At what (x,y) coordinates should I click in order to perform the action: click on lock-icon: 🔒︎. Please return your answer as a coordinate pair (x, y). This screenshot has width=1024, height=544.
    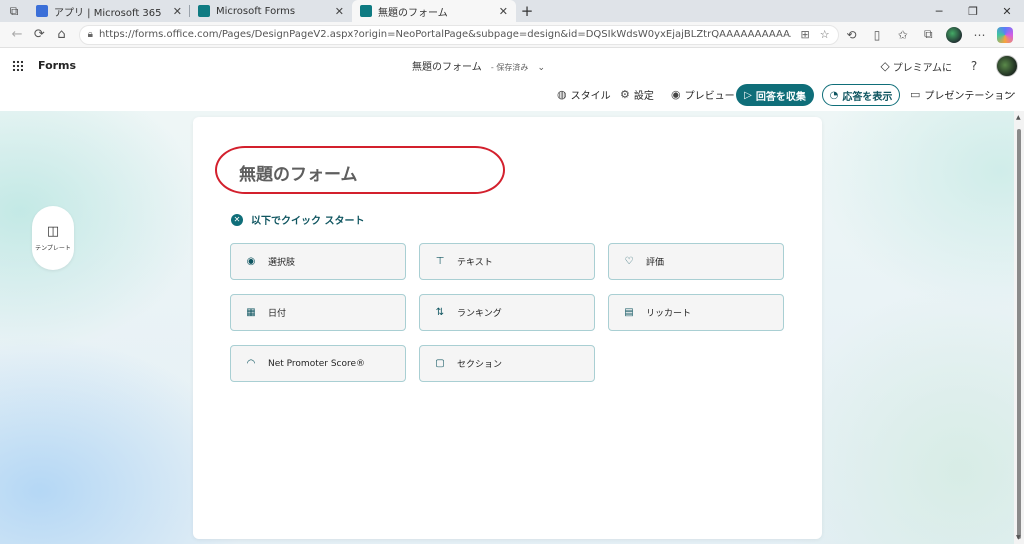
    Looking at the image, I should click on (90, 34).